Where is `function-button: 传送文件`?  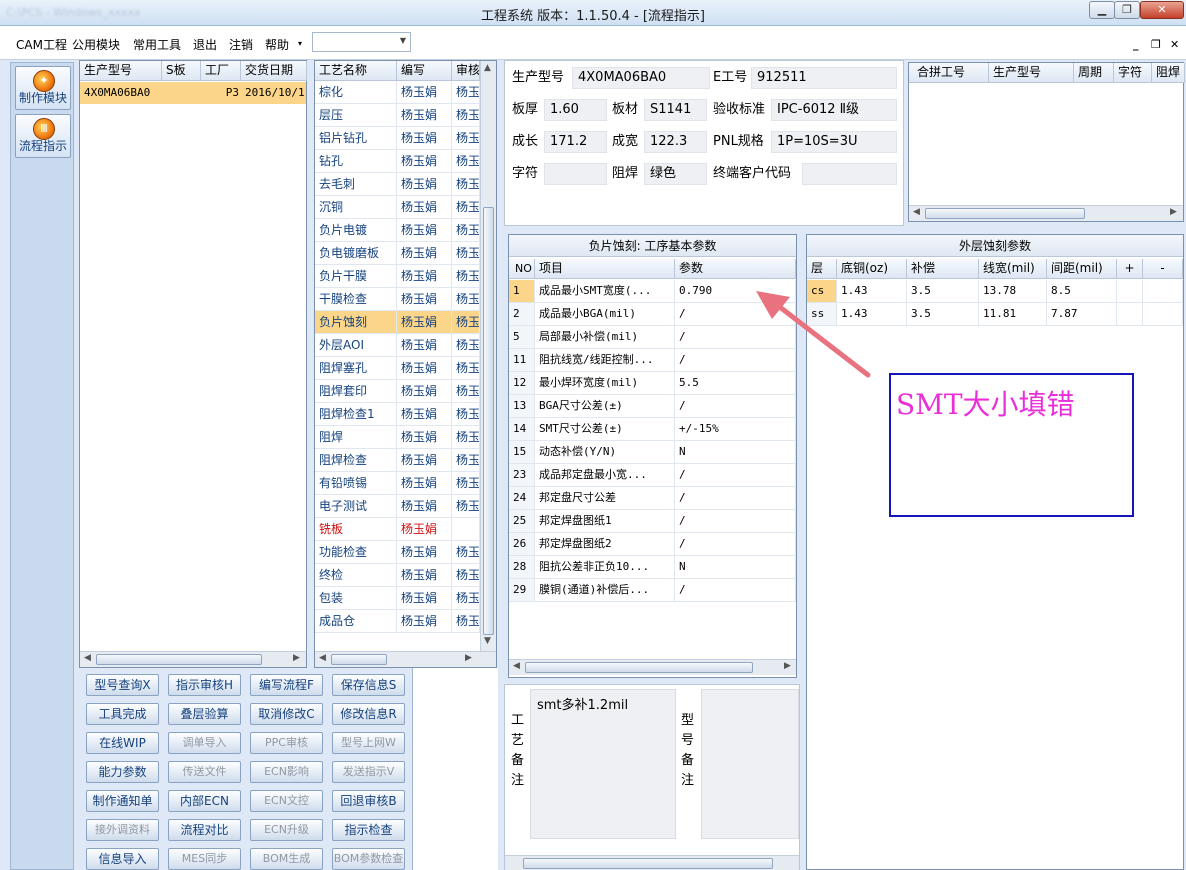
function-button: 传送文件 is located at coordinates (204, 772).